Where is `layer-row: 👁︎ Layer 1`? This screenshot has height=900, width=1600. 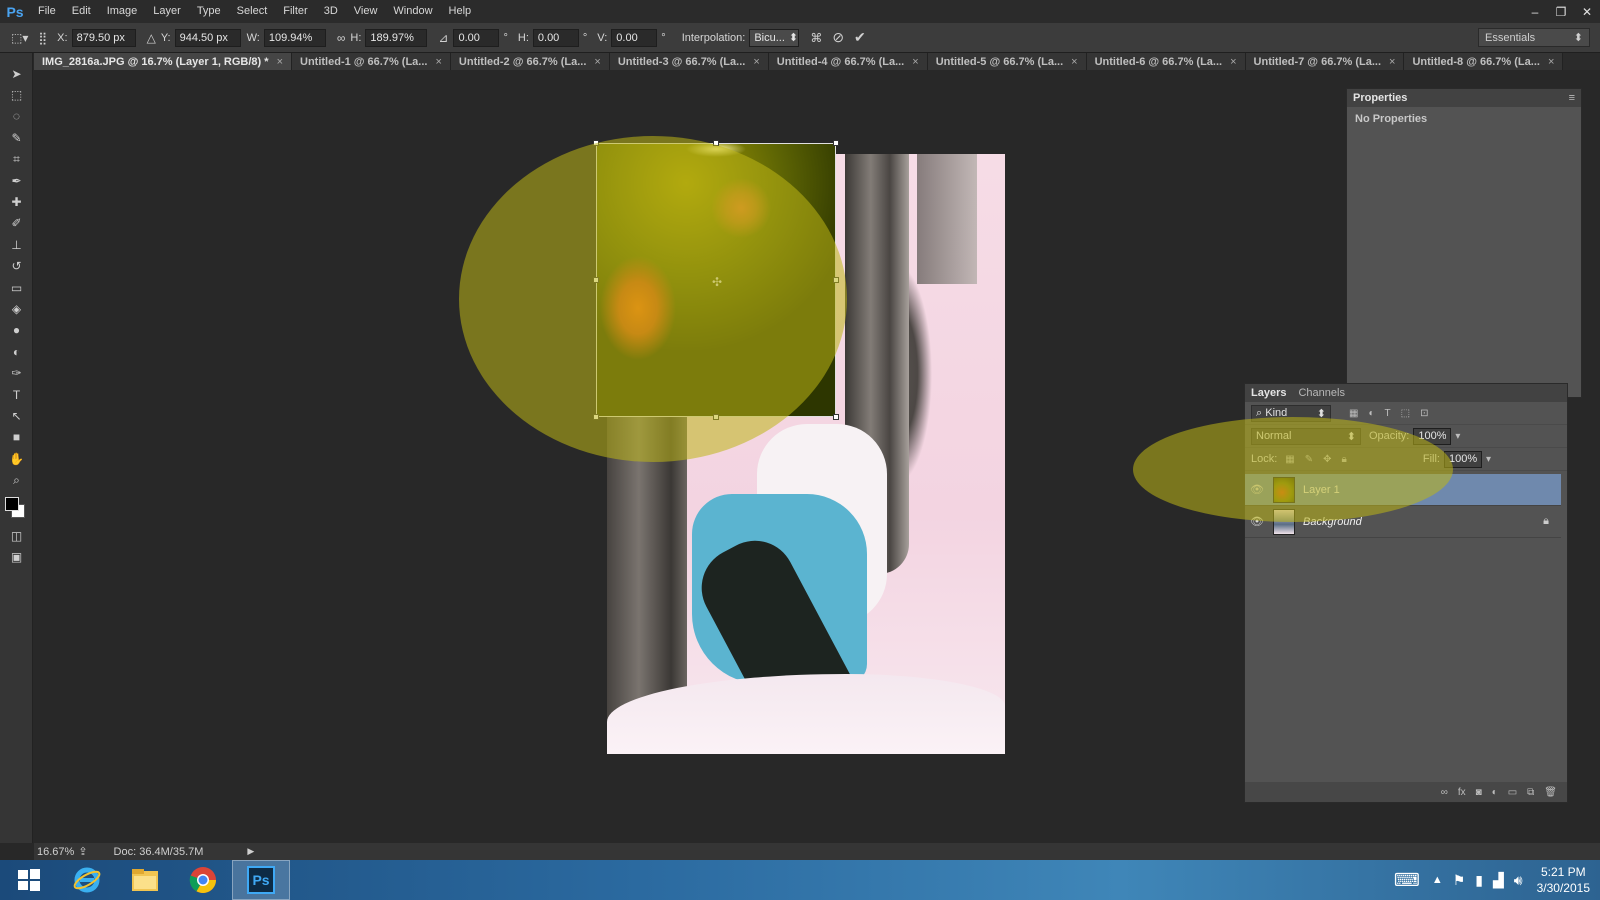
layer-row: 👁︎ Layer 1 is located at coordinates (1403, 490).